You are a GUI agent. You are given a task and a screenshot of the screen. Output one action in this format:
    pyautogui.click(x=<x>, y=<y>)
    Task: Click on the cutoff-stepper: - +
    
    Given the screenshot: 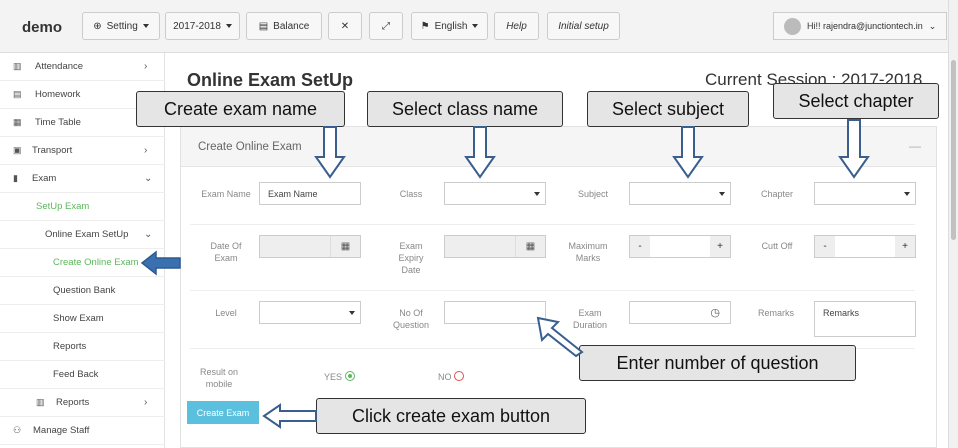 What is the action you would take?
    pyautogui.click(x=865, y=246)
    